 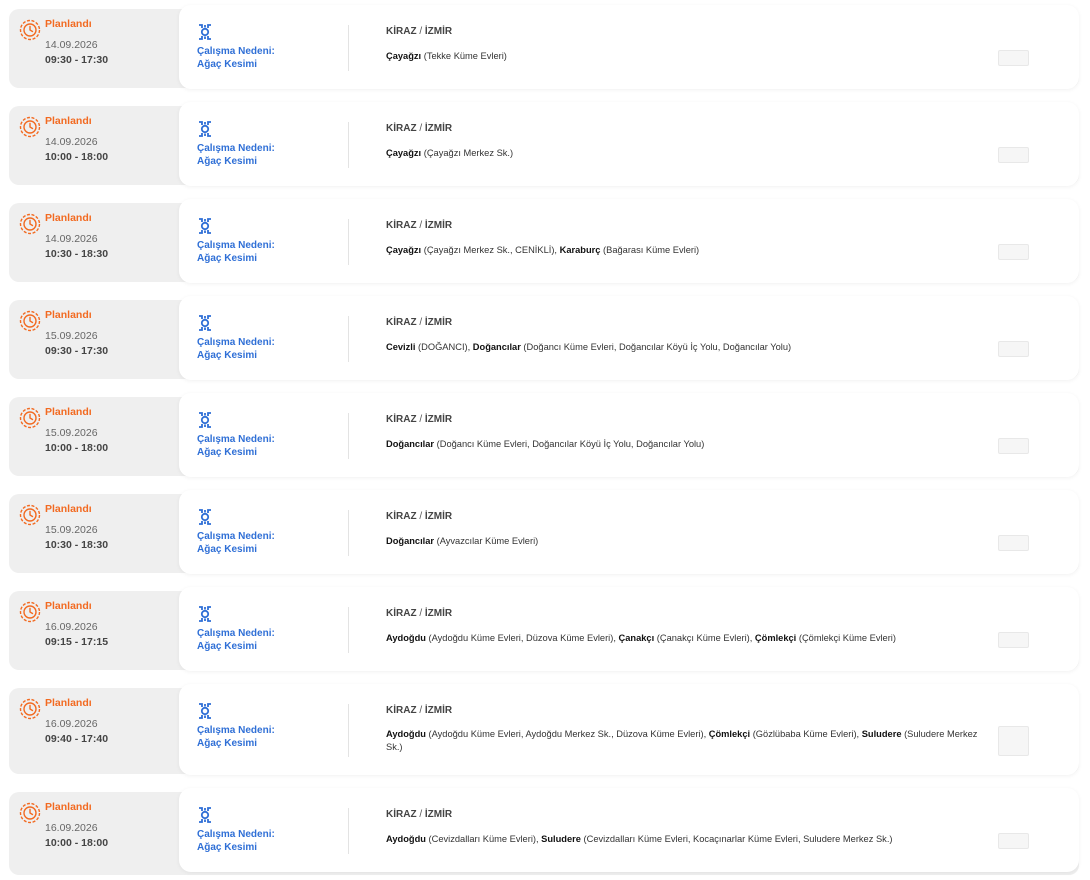 What do you see at coordinates (686, 153) in the screenshot?
I see `affected-areas: Çayağzı (Çayağzı Merkez Sk.)` at bounding box center [686, 153].